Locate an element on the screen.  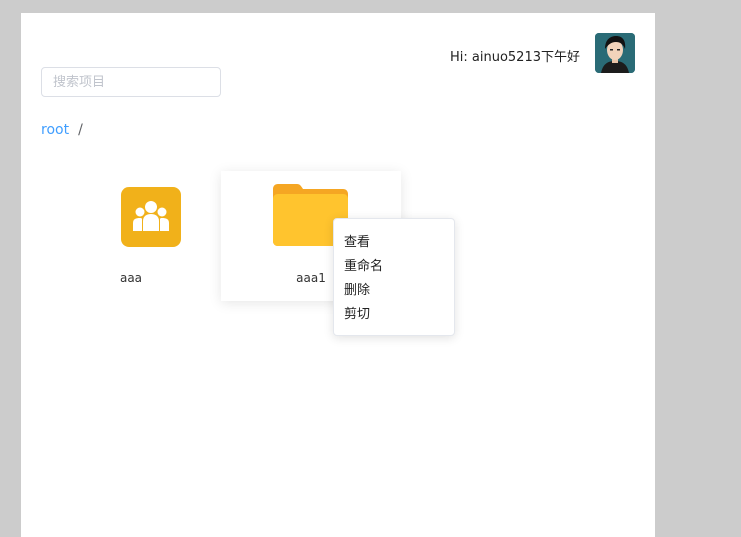
breadcrumb: root / is located at coordinates (62, 130).